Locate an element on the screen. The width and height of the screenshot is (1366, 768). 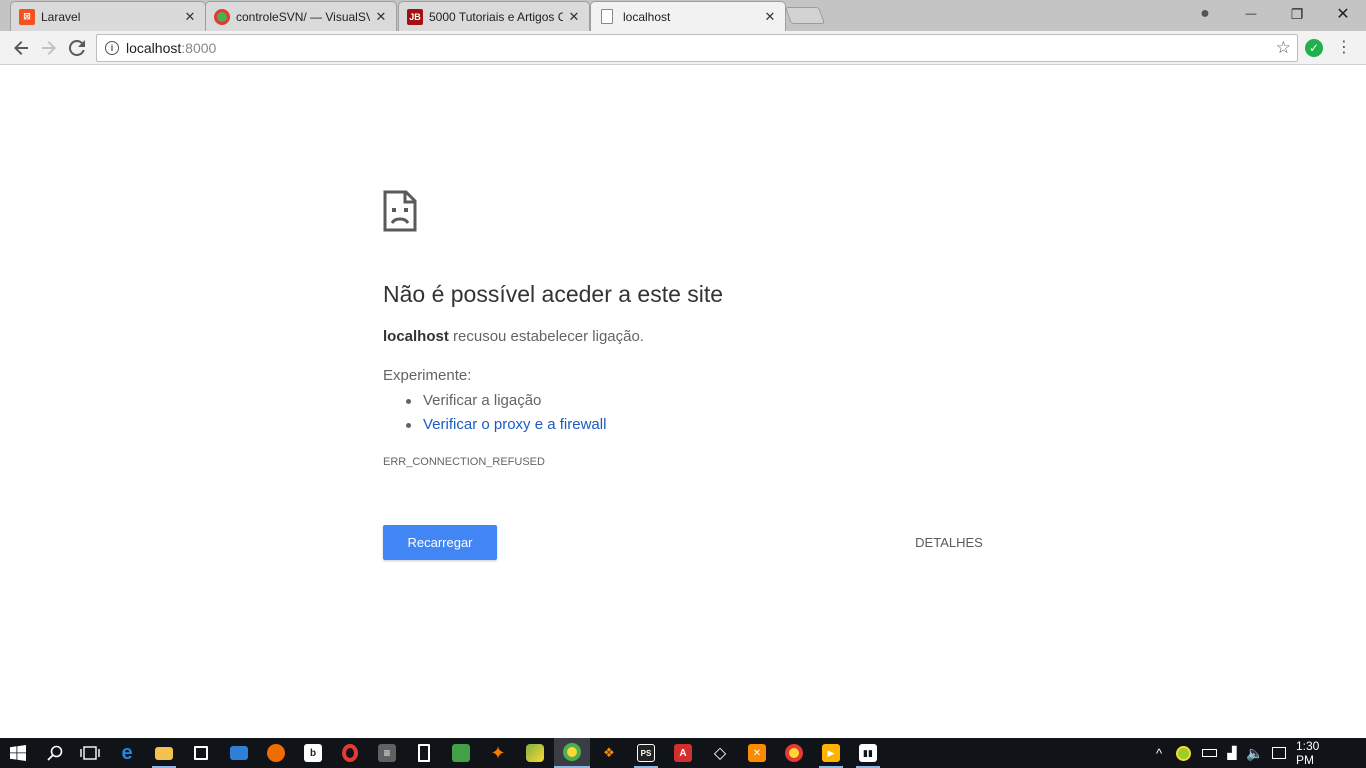
profile-icon: ● is located at coordinates (1205, 14).